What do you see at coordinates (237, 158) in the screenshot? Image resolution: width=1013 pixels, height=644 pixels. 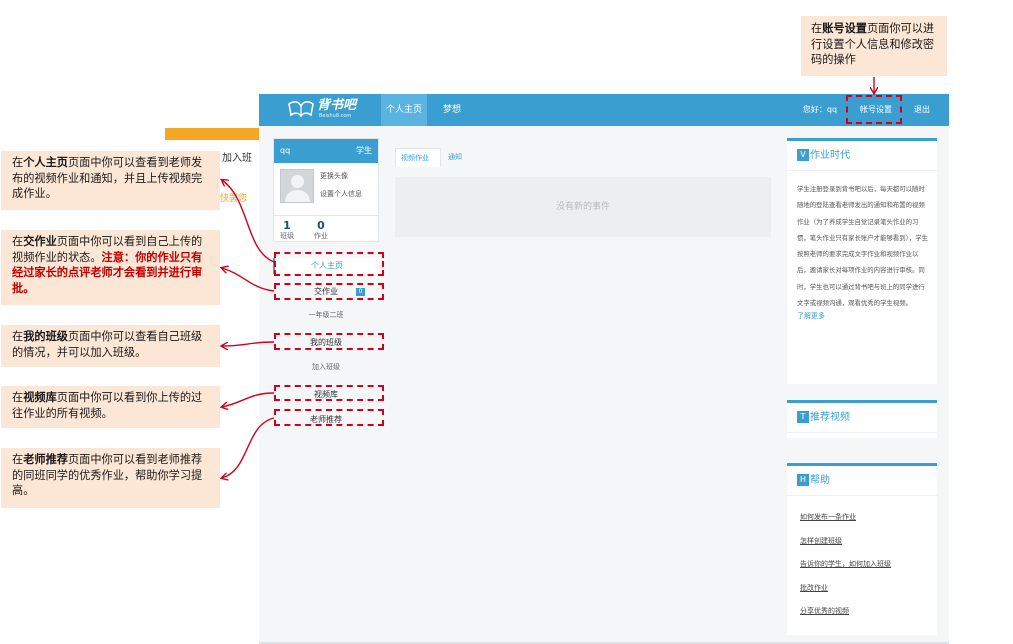 I see `background-join-text: 加入班` at bounding box center [237, 158].